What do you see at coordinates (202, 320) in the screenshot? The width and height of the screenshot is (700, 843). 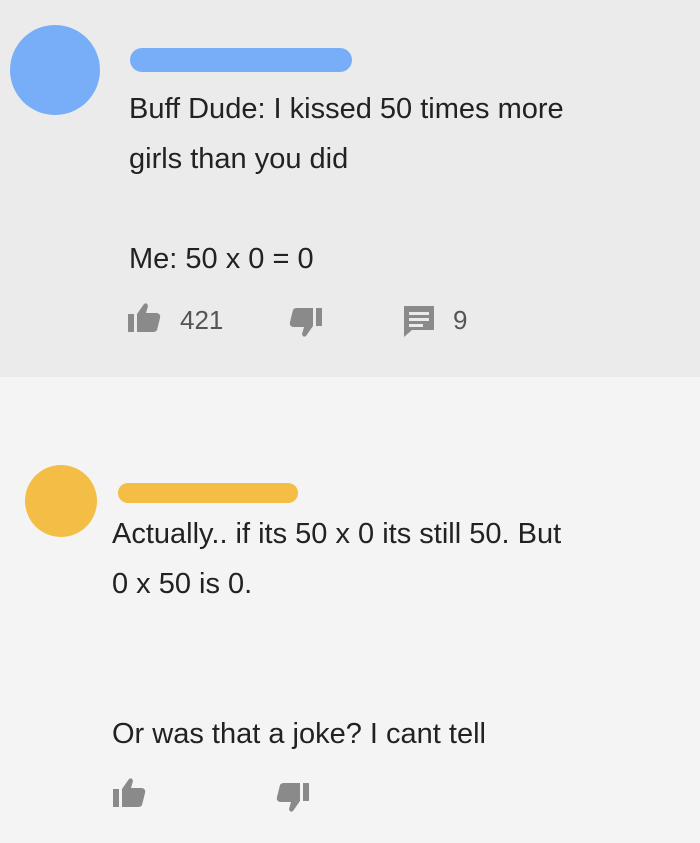 I see `like-count: 421` at bounding box center [202, 320].